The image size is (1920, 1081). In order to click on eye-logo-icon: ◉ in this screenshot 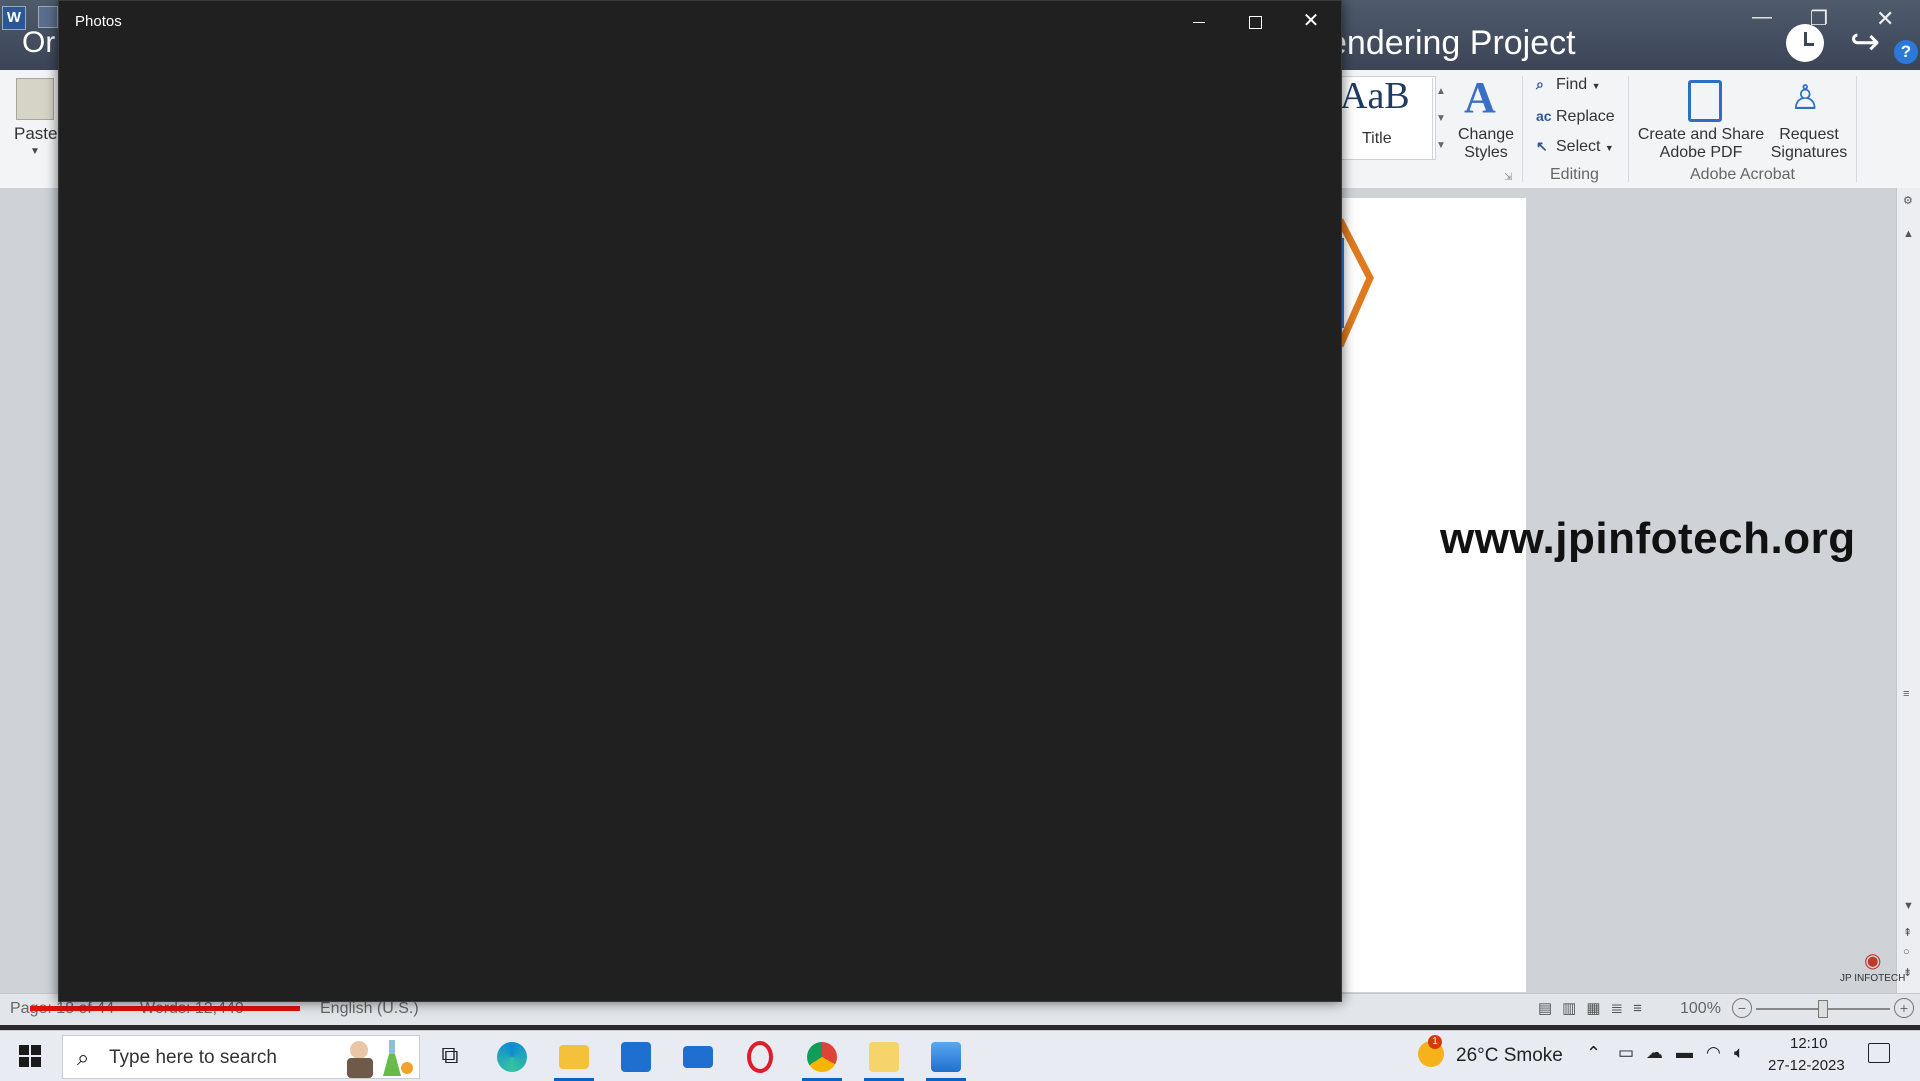, I will do `click(1872, 961)`.